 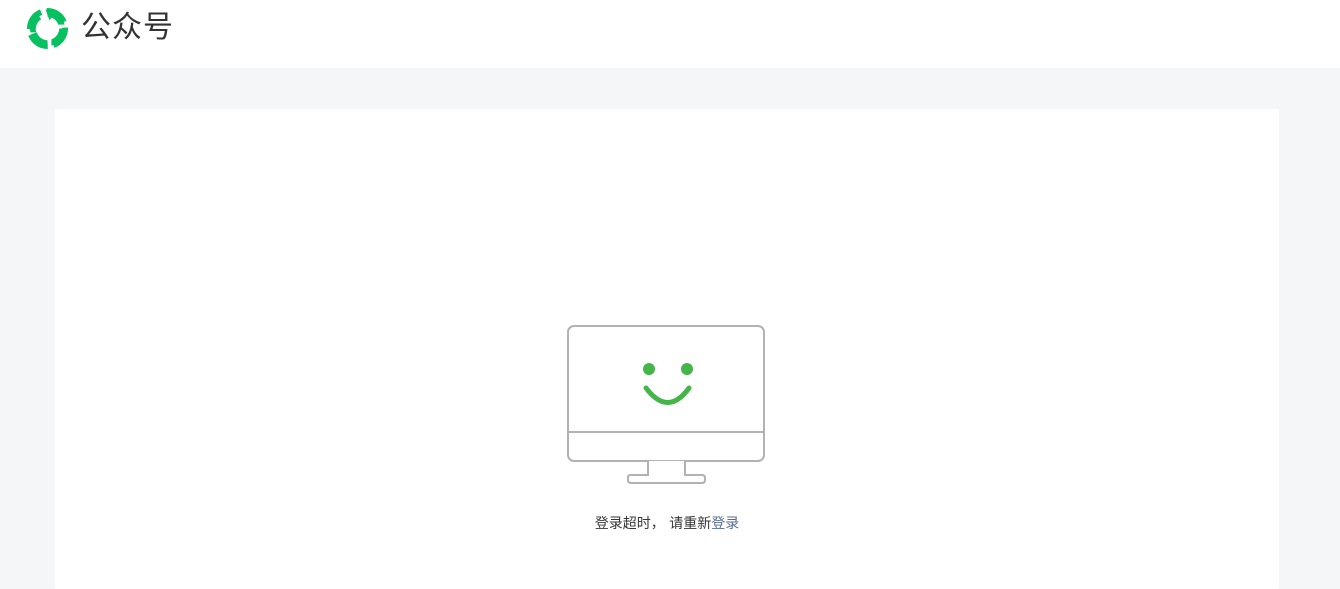 I want to click on relogin-link: 登录, so click(x=725, y=524).